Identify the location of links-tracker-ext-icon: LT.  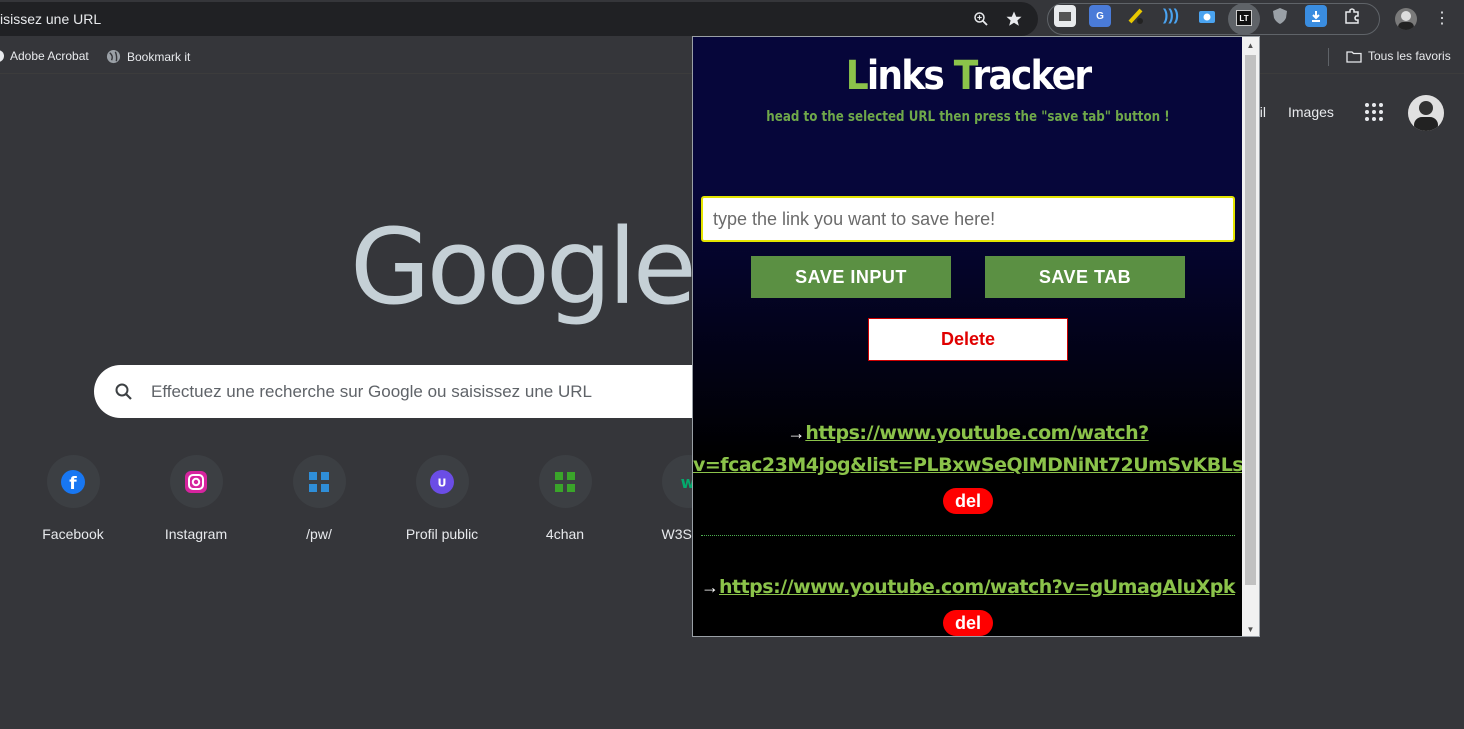
(1244, 18).